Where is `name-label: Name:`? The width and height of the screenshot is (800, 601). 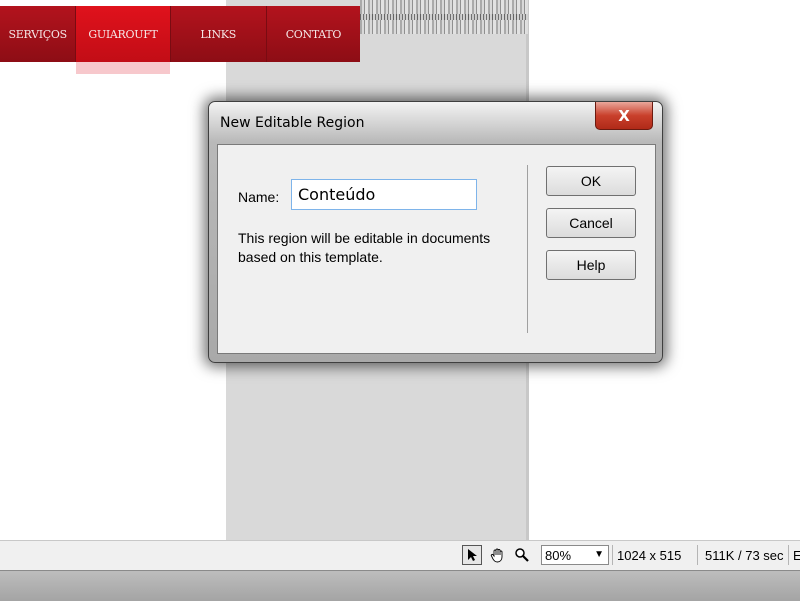 name-label: Name: is located at coordinates (259, 197).